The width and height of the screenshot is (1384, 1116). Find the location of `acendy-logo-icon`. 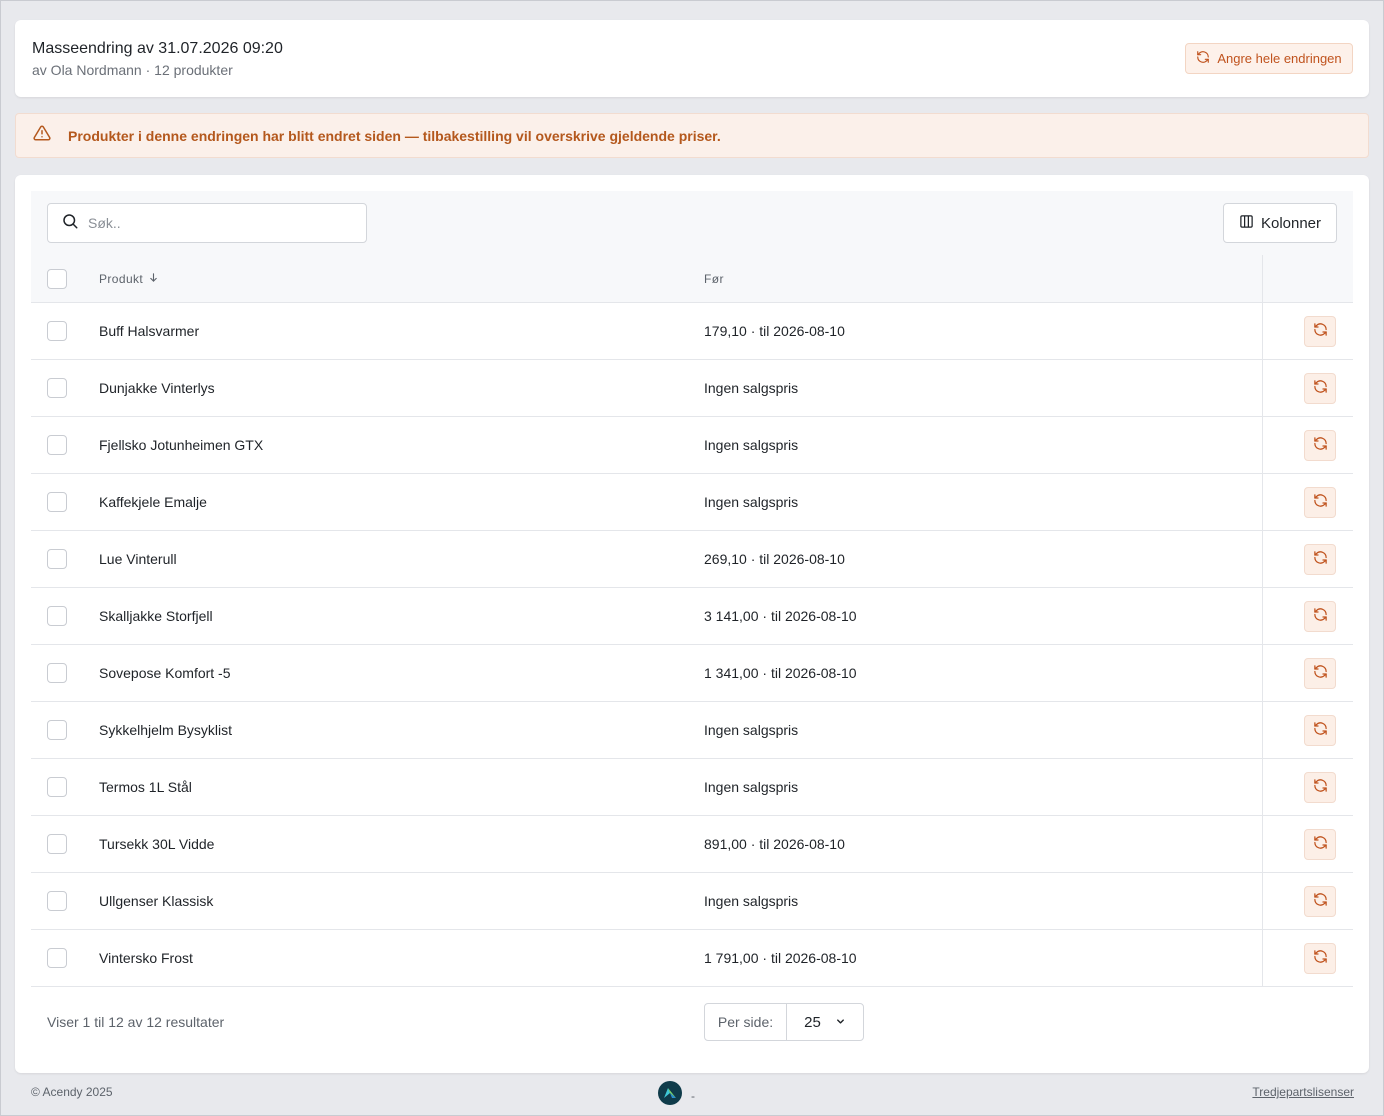

acendy-logo-icon is located at coordinates (670, 1095).